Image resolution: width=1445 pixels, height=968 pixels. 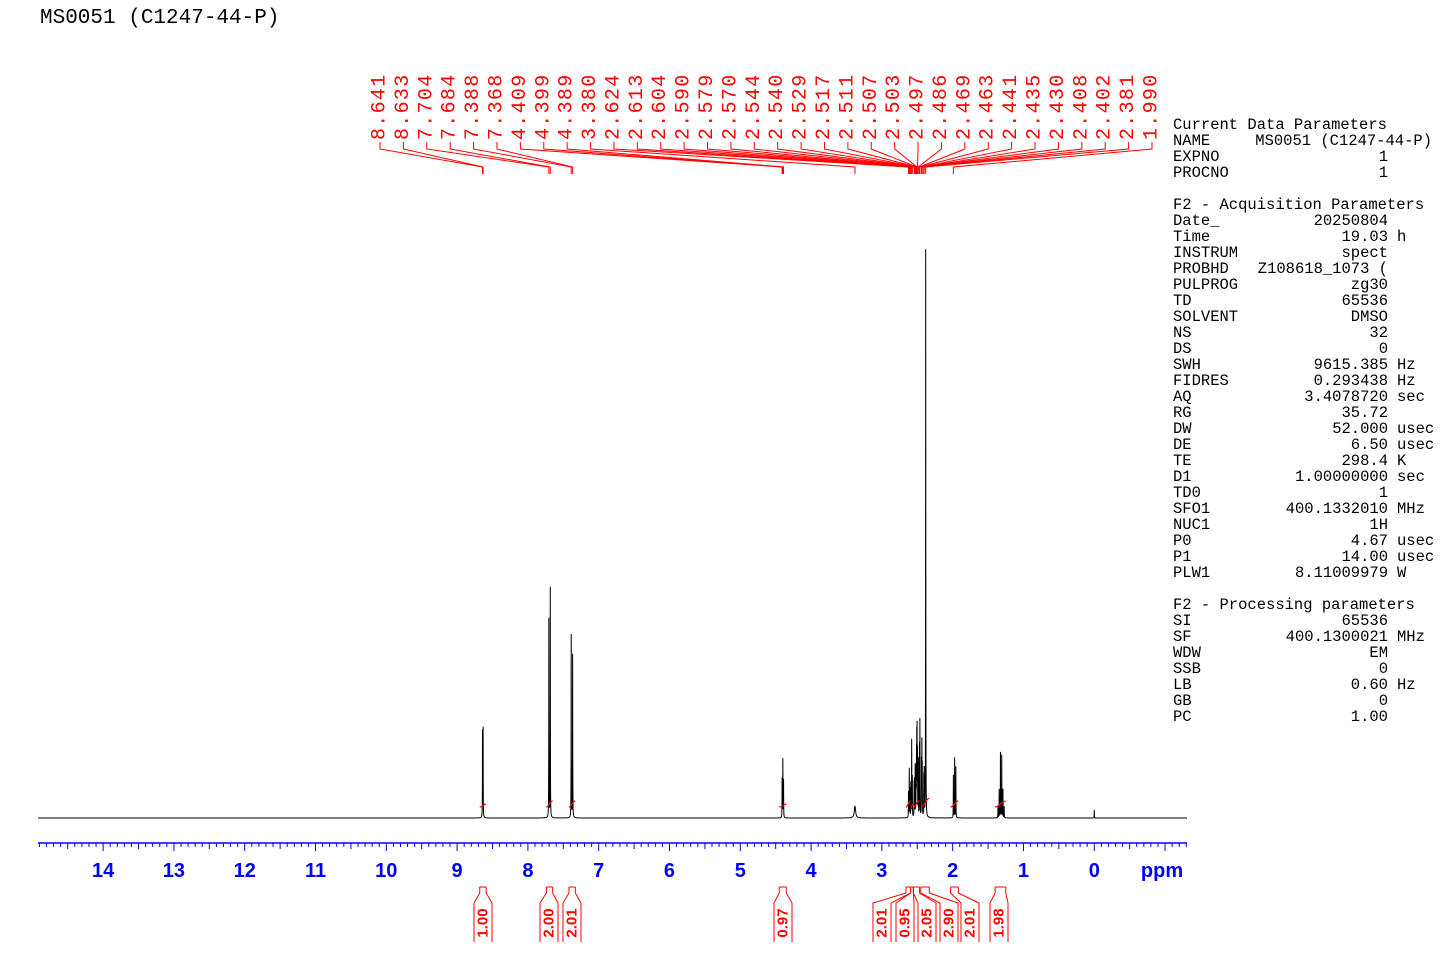 What do you see at coordinates (1058, 106) in the screenshot?
I see `peak-label: 2.430` at bounding box center [1058, 106].